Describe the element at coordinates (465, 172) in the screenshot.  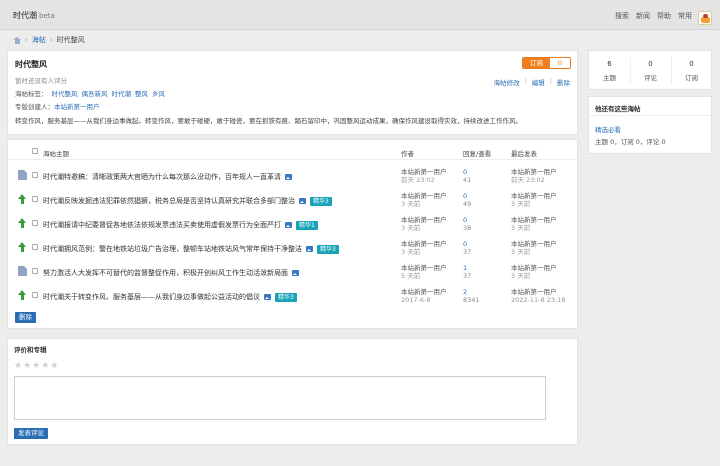
I see `reply-count: 0` at that location.